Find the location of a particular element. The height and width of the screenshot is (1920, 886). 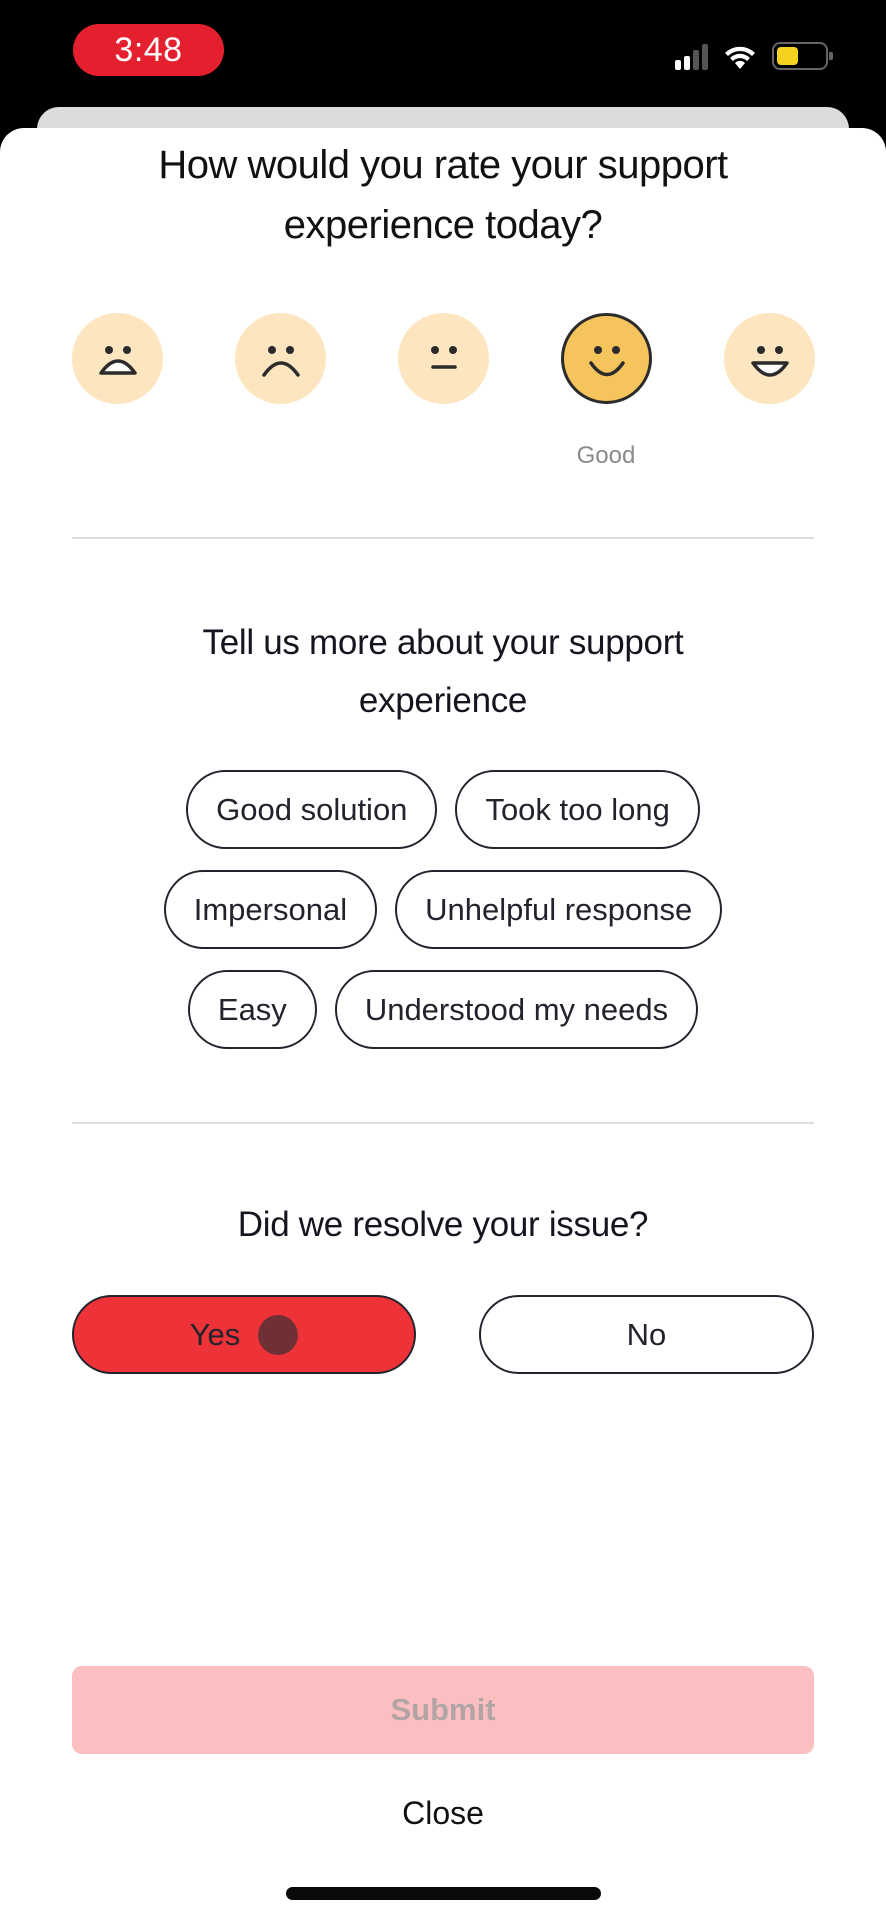

no-label: No is located at coordinates (646, 1334).